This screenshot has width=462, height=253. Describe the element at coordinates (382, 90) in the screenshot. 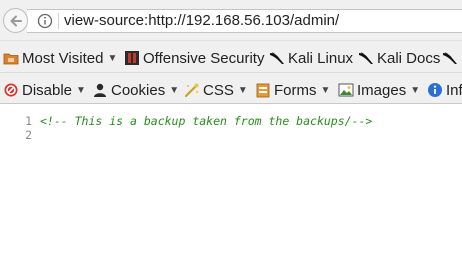

I see `webdev-label: Images` at that location.